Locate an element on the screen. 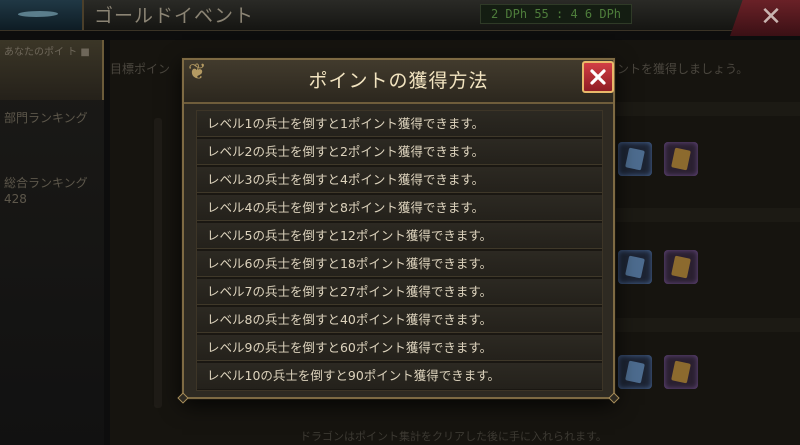 The height and width of the screenshot is (445, 800). list-item: レベル2の兵士を倒すと2ポイント獲得できます。 is located at coordinates (399, 152).